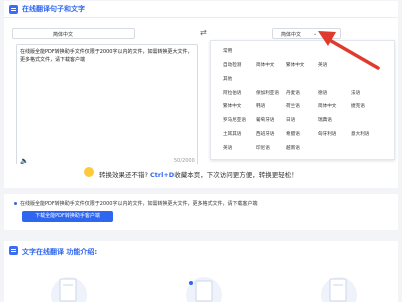  I want to click on lang-option: 越南语, so click(293, 148).